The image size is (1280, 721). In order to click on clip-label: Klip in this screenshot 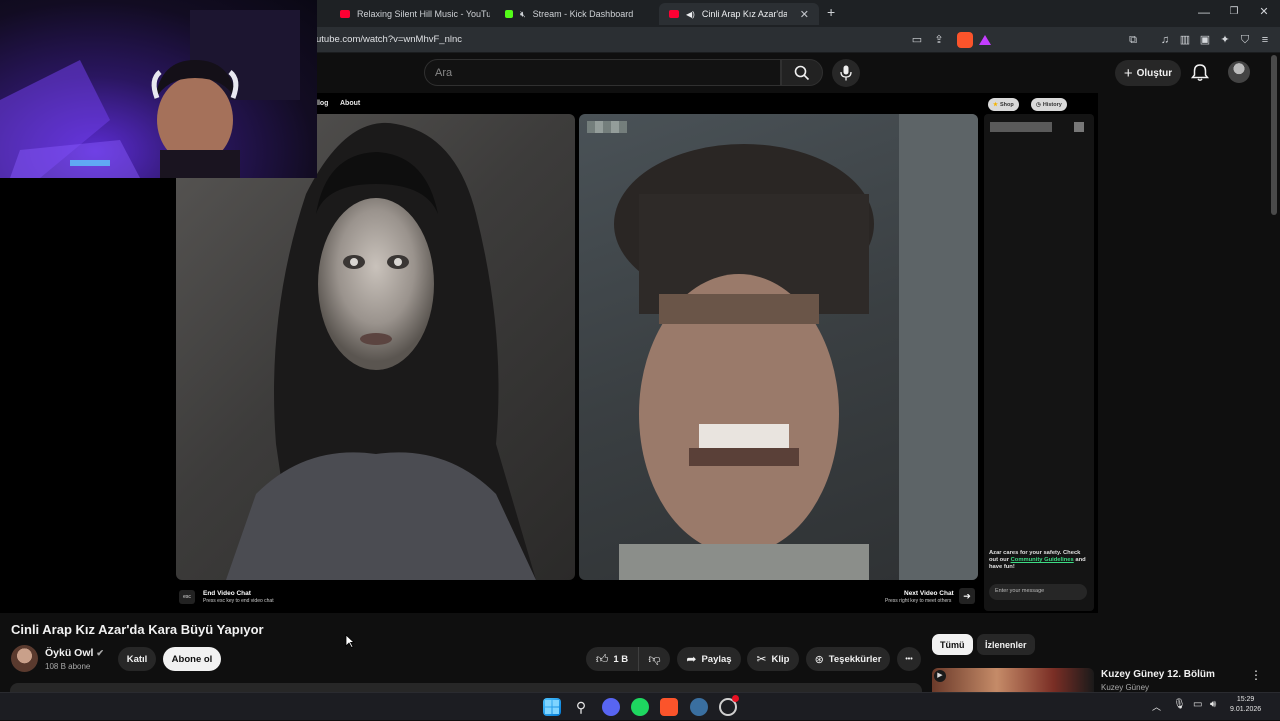, I will do `click(780, 659)`.